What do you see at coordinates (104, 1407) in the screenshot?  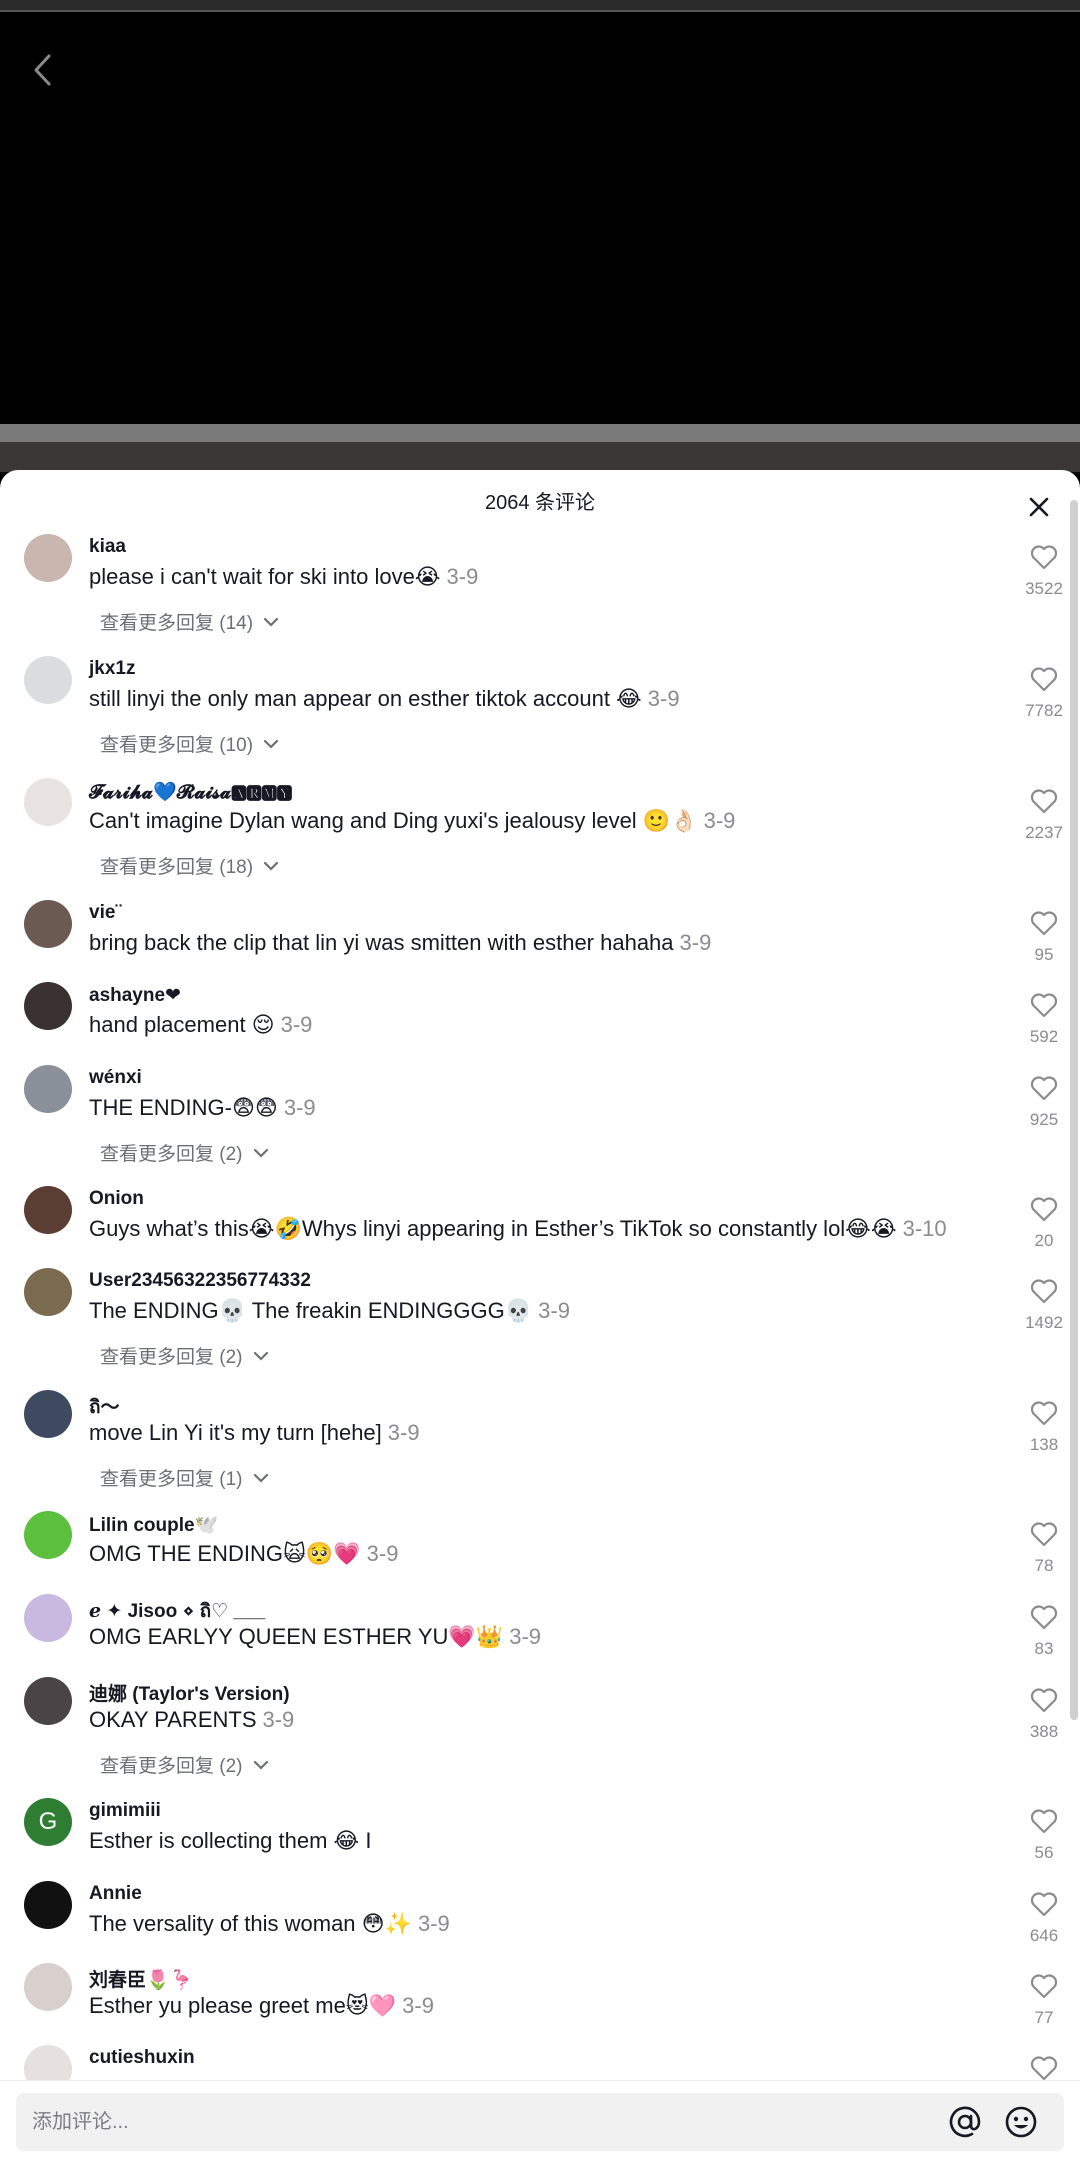 I see `comment-username: ถิ〜` at bounding box center [104, 1407].